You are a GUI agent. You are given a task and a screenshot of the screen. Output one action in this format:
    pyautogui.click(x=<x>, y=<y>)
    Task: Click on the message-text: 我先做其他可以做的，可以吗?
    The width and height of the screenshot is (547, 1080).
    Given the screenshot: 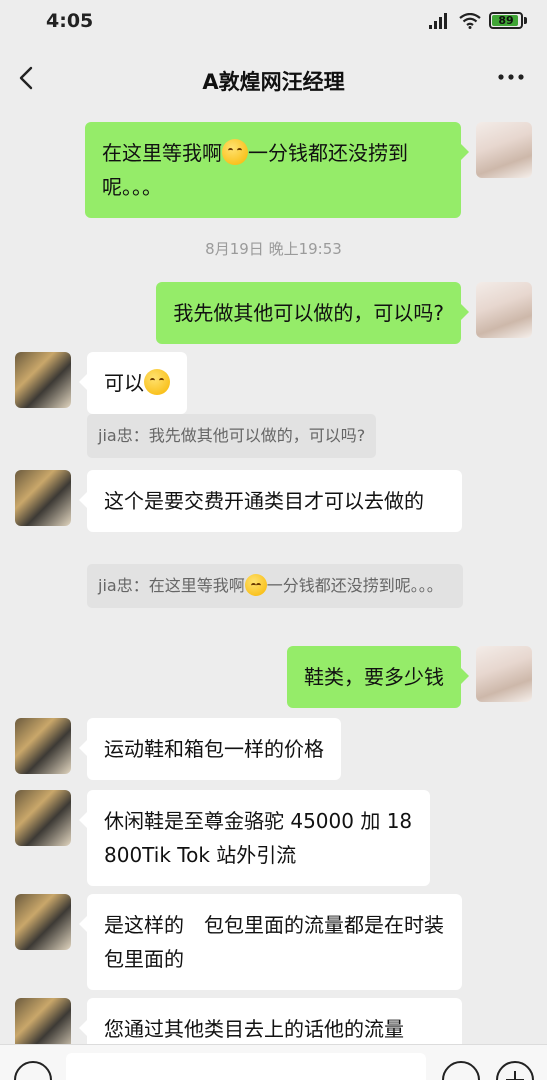 What is the action you would take?
    pyautogui.click(x=308, y=313)
    